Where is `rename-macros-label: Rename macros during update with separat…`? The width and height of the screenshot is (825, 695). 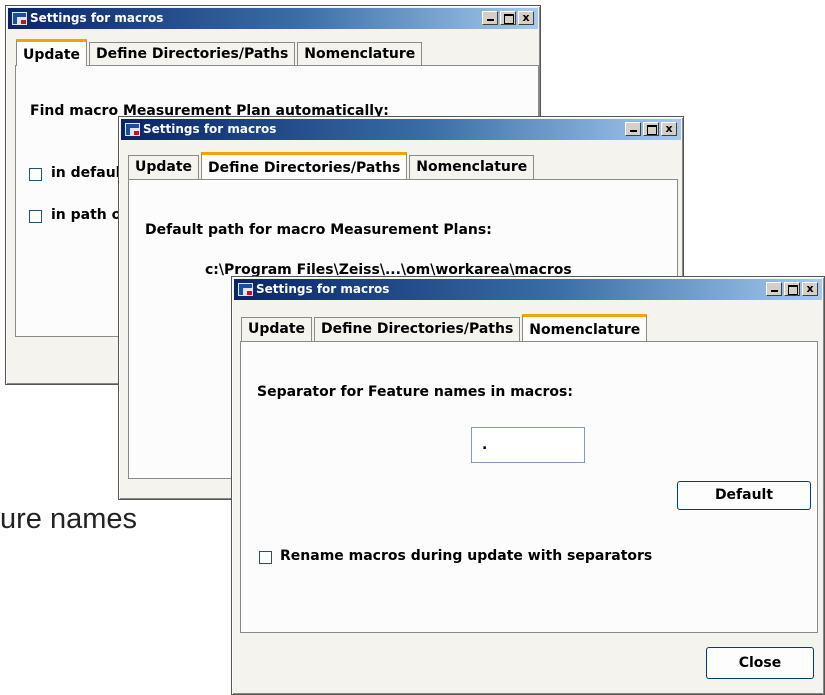 rename-macros-label: Rename macros during update with separat… is located at coordinates (466, 556).